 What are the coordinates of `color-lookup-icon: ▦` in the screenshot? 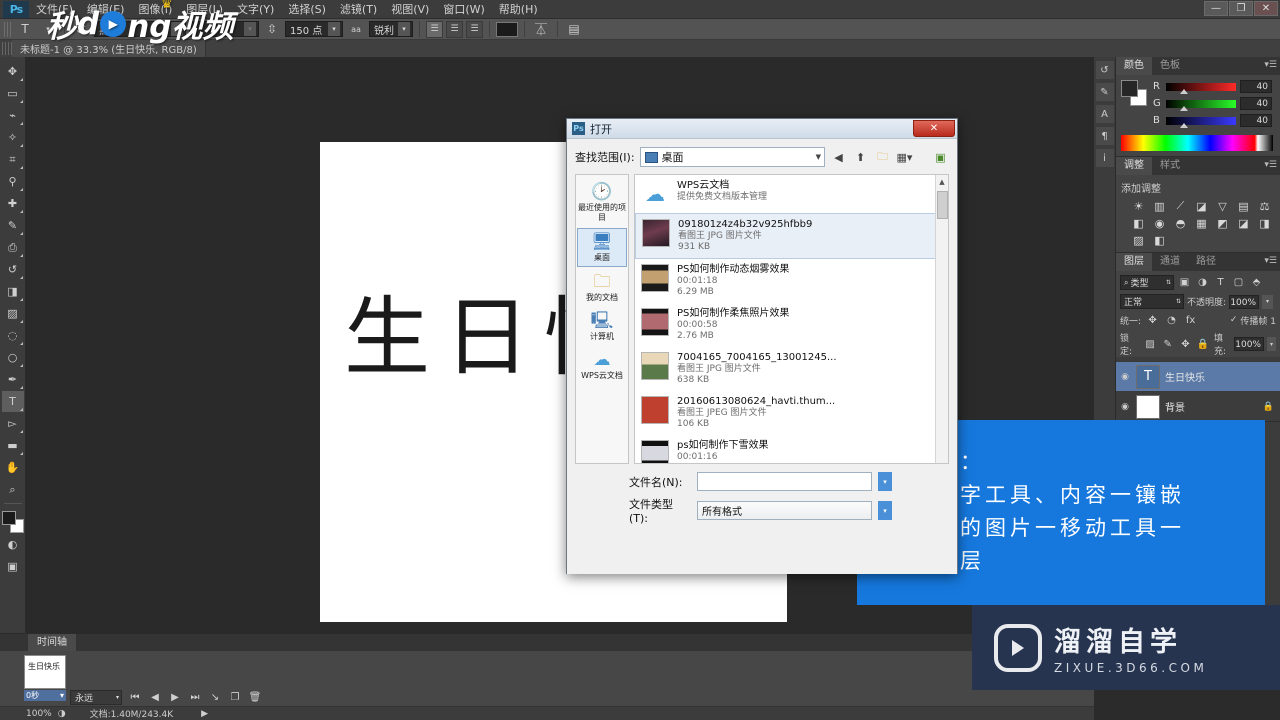 It's located at (1201, 223).